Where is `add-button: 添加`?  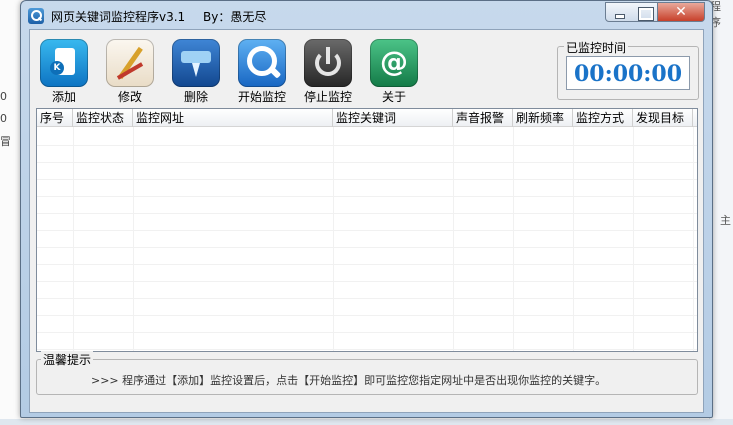 add-button: 添加 is located at coordinates (64, 71).